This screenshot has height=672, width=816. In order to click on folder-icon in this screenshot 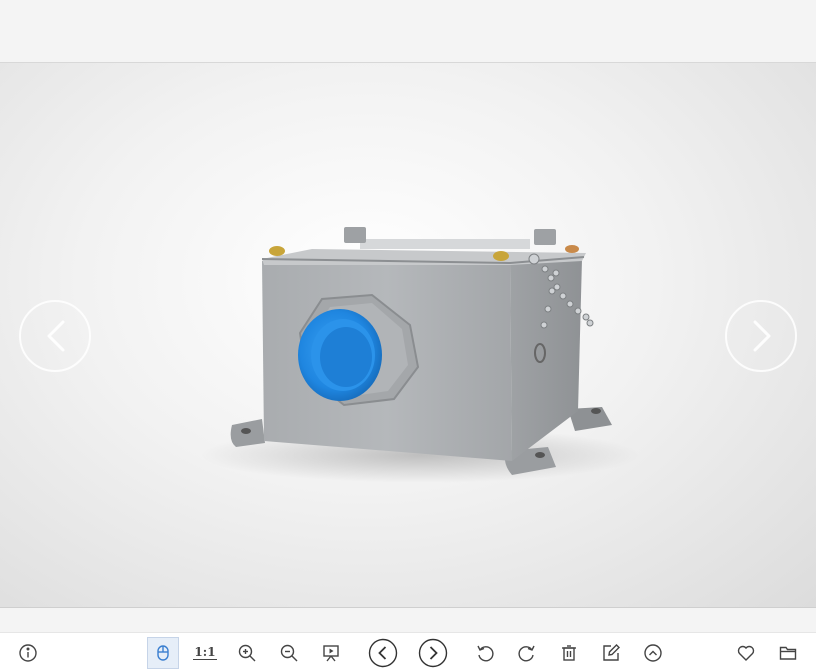, I will do `click(788, 653)`.